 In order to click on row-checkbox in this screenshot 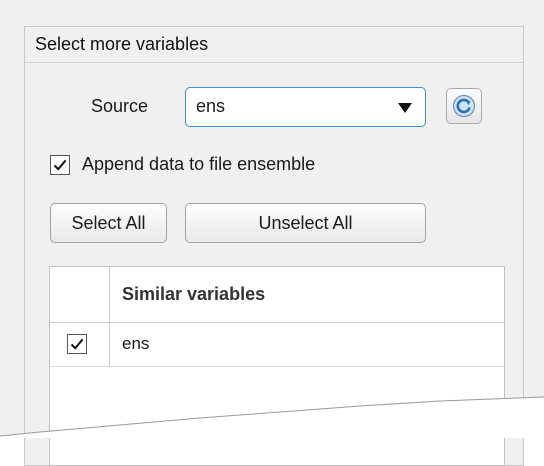, I will do `click(77, 344)`.